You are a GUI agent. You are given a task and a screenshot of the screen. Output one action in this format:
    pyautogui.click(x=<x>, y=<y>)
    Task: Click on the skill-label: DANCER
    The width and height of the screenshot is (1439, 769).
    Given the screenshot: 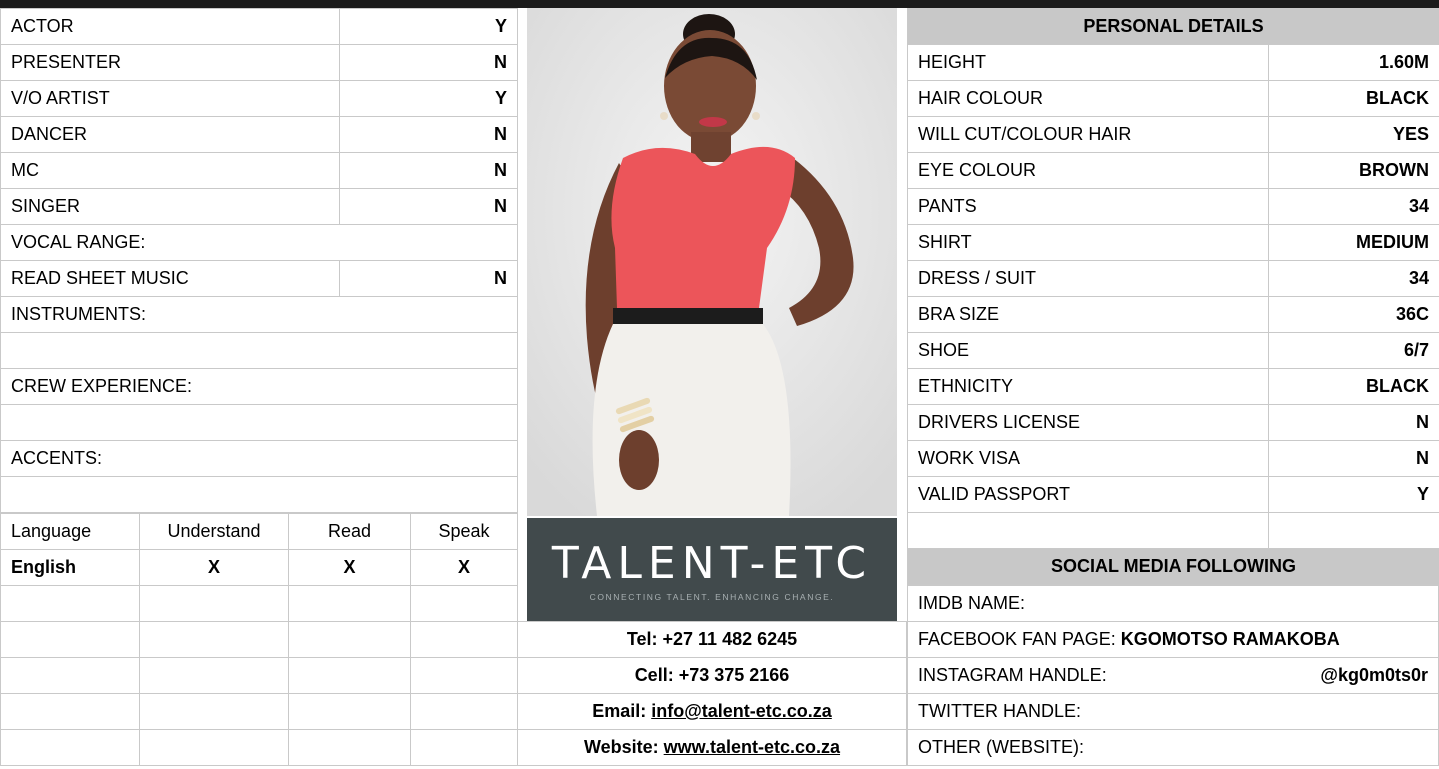 What is the action you would take?
    pyautogui.click(x=170, y=134)
    